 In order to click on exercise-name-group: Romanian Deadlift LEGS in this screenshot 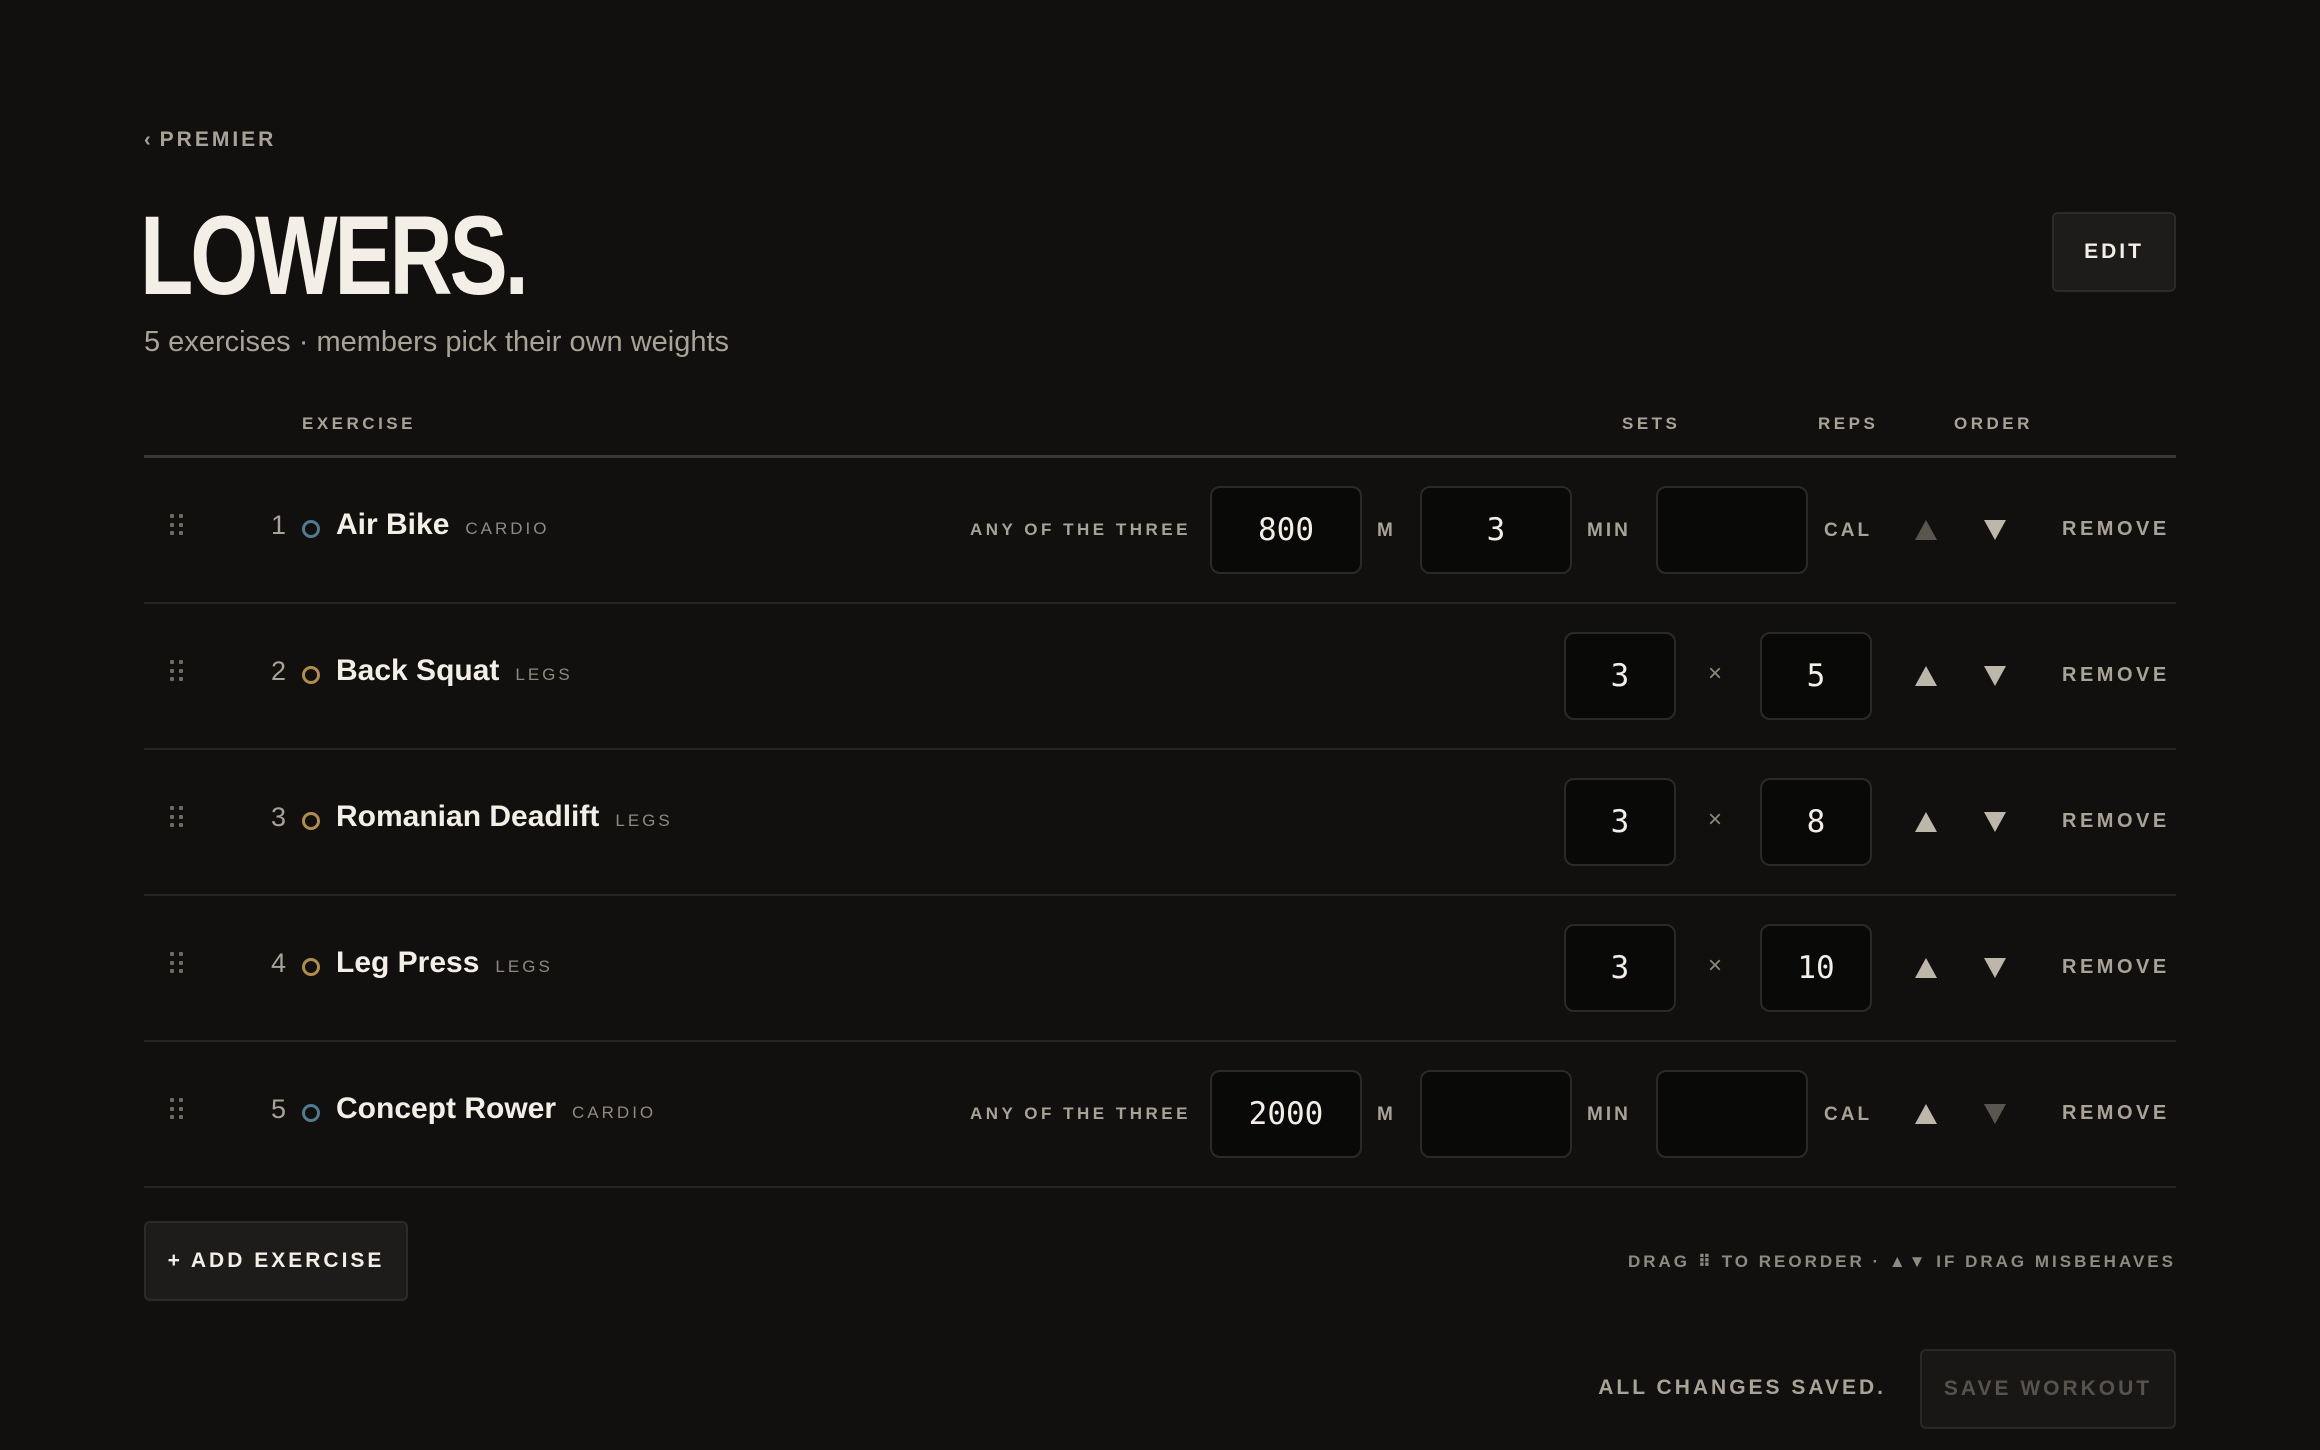, I will do `click(504, 817)`.